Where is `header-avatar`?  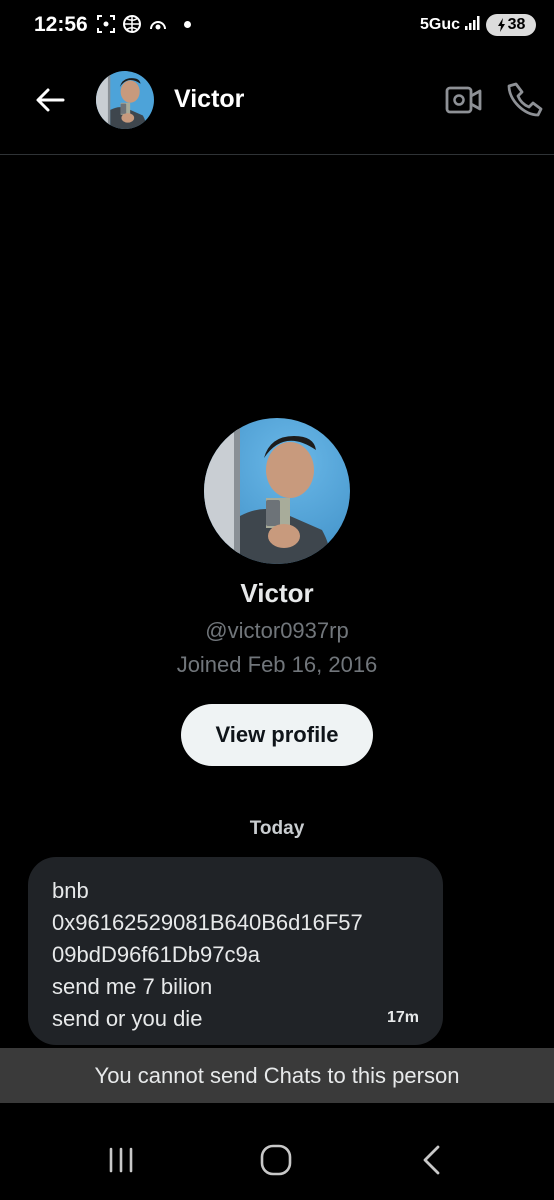 header-avatar is located at coordinates (125, 100).